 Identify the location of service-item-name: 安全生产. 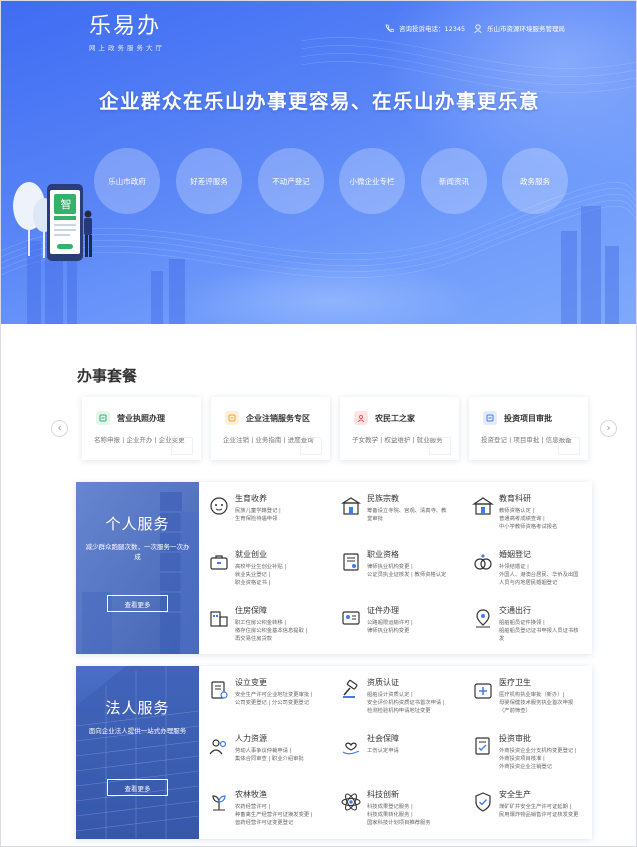
(515, 794).